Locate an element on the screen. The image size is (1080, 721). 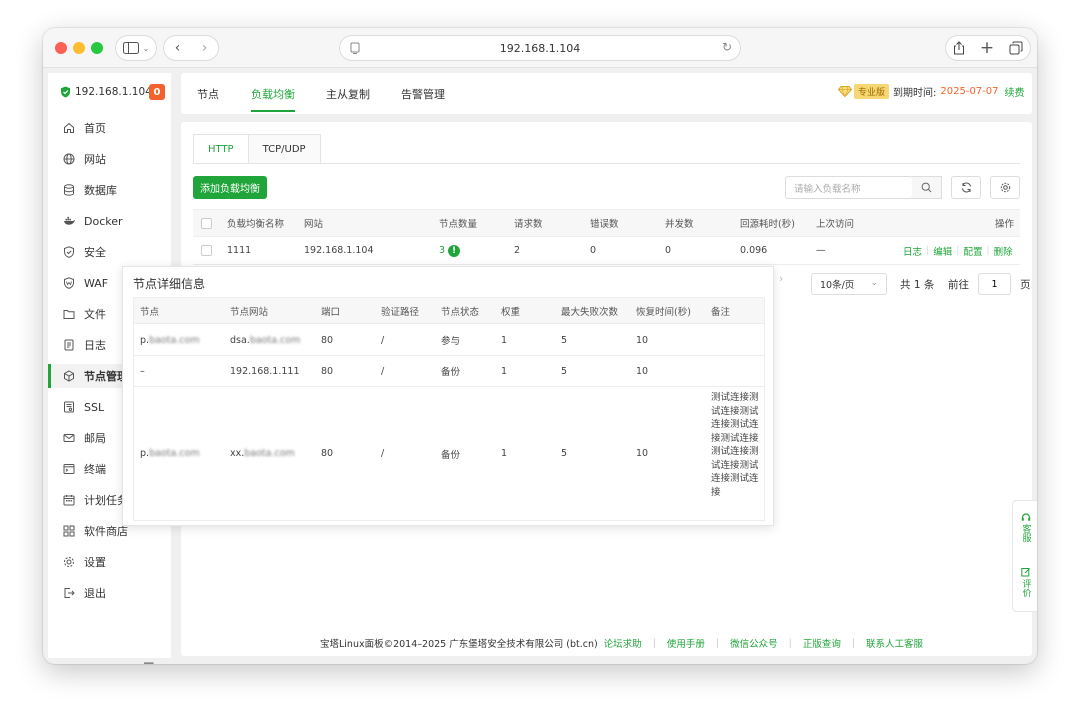
license-info: 专业版 到期时间: 2025-07-07 续费 is located at coordinates (931, 91).